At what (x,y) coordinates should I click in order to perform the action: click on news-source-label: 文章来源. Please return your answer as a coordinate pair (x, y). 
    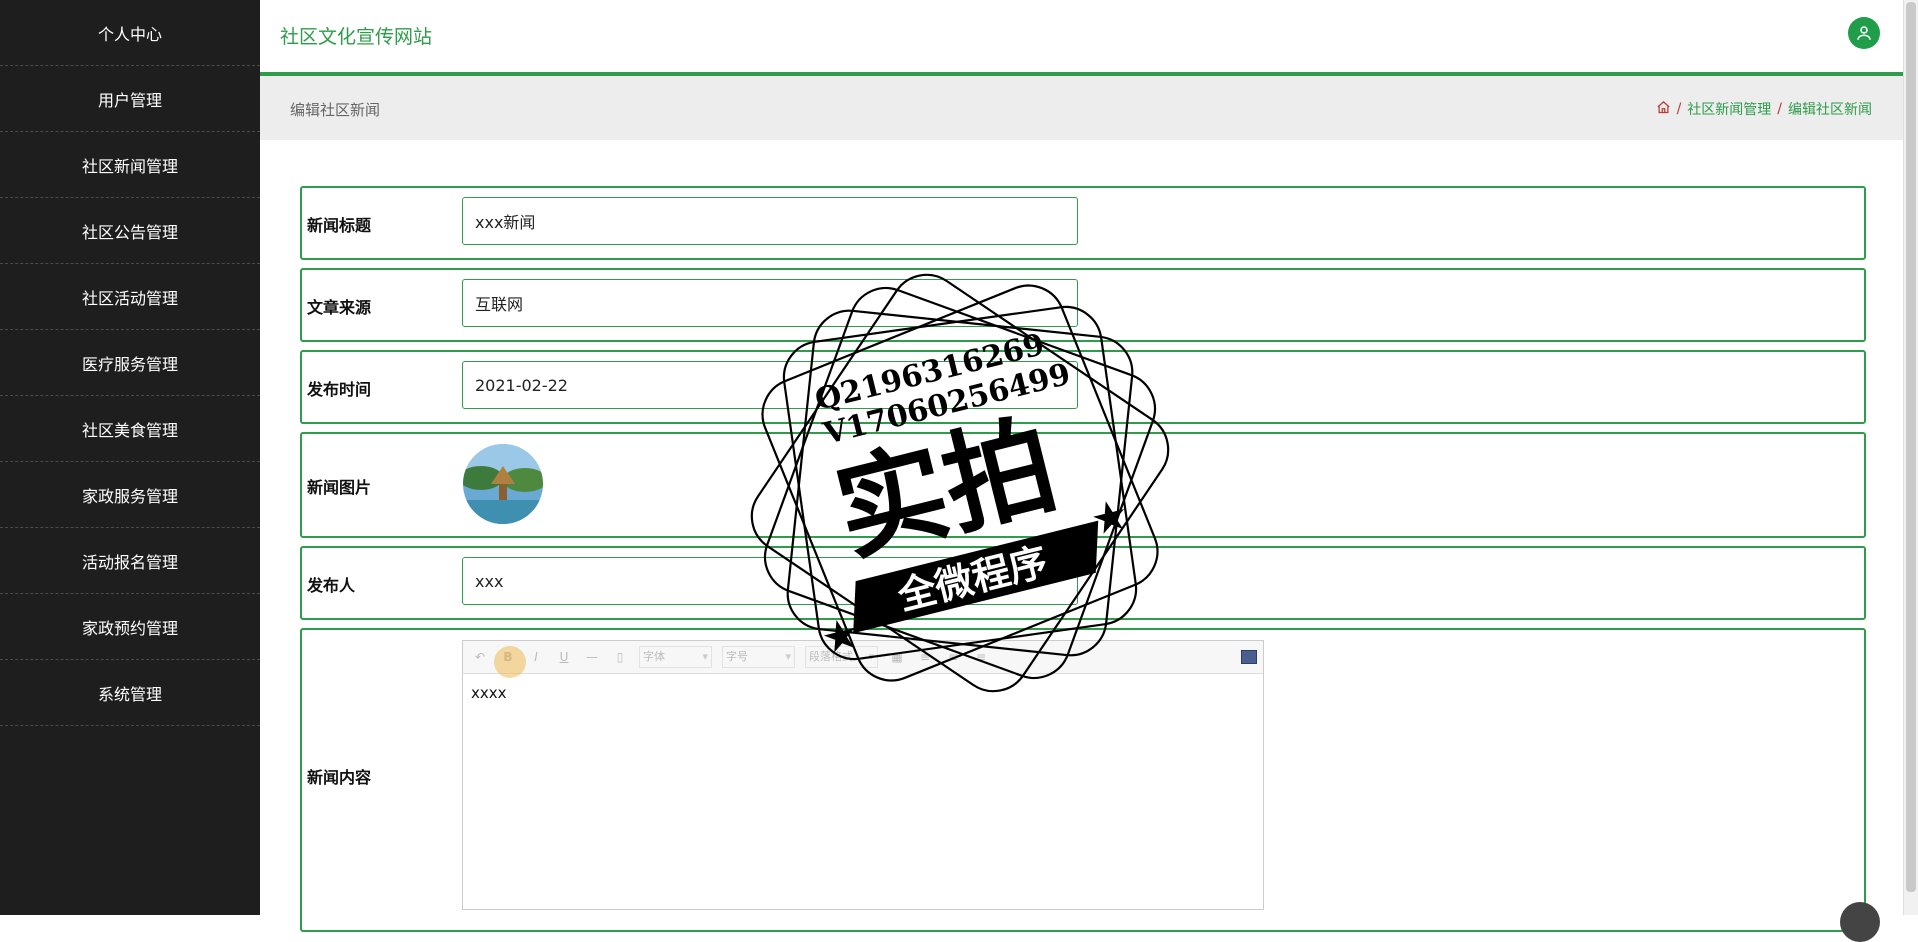
    Looking at the image, I should click on (339, 307).